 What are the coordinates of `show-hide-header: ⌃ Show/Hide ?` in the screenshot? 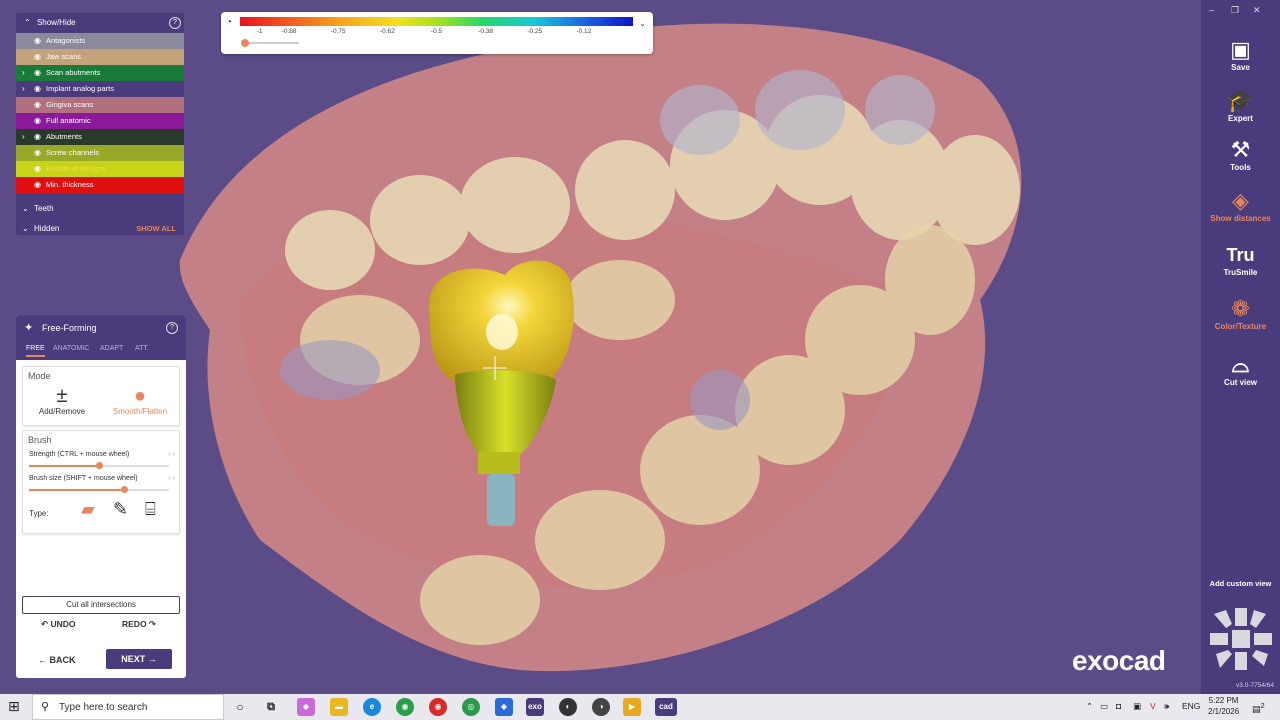 It's located at (100, 23).